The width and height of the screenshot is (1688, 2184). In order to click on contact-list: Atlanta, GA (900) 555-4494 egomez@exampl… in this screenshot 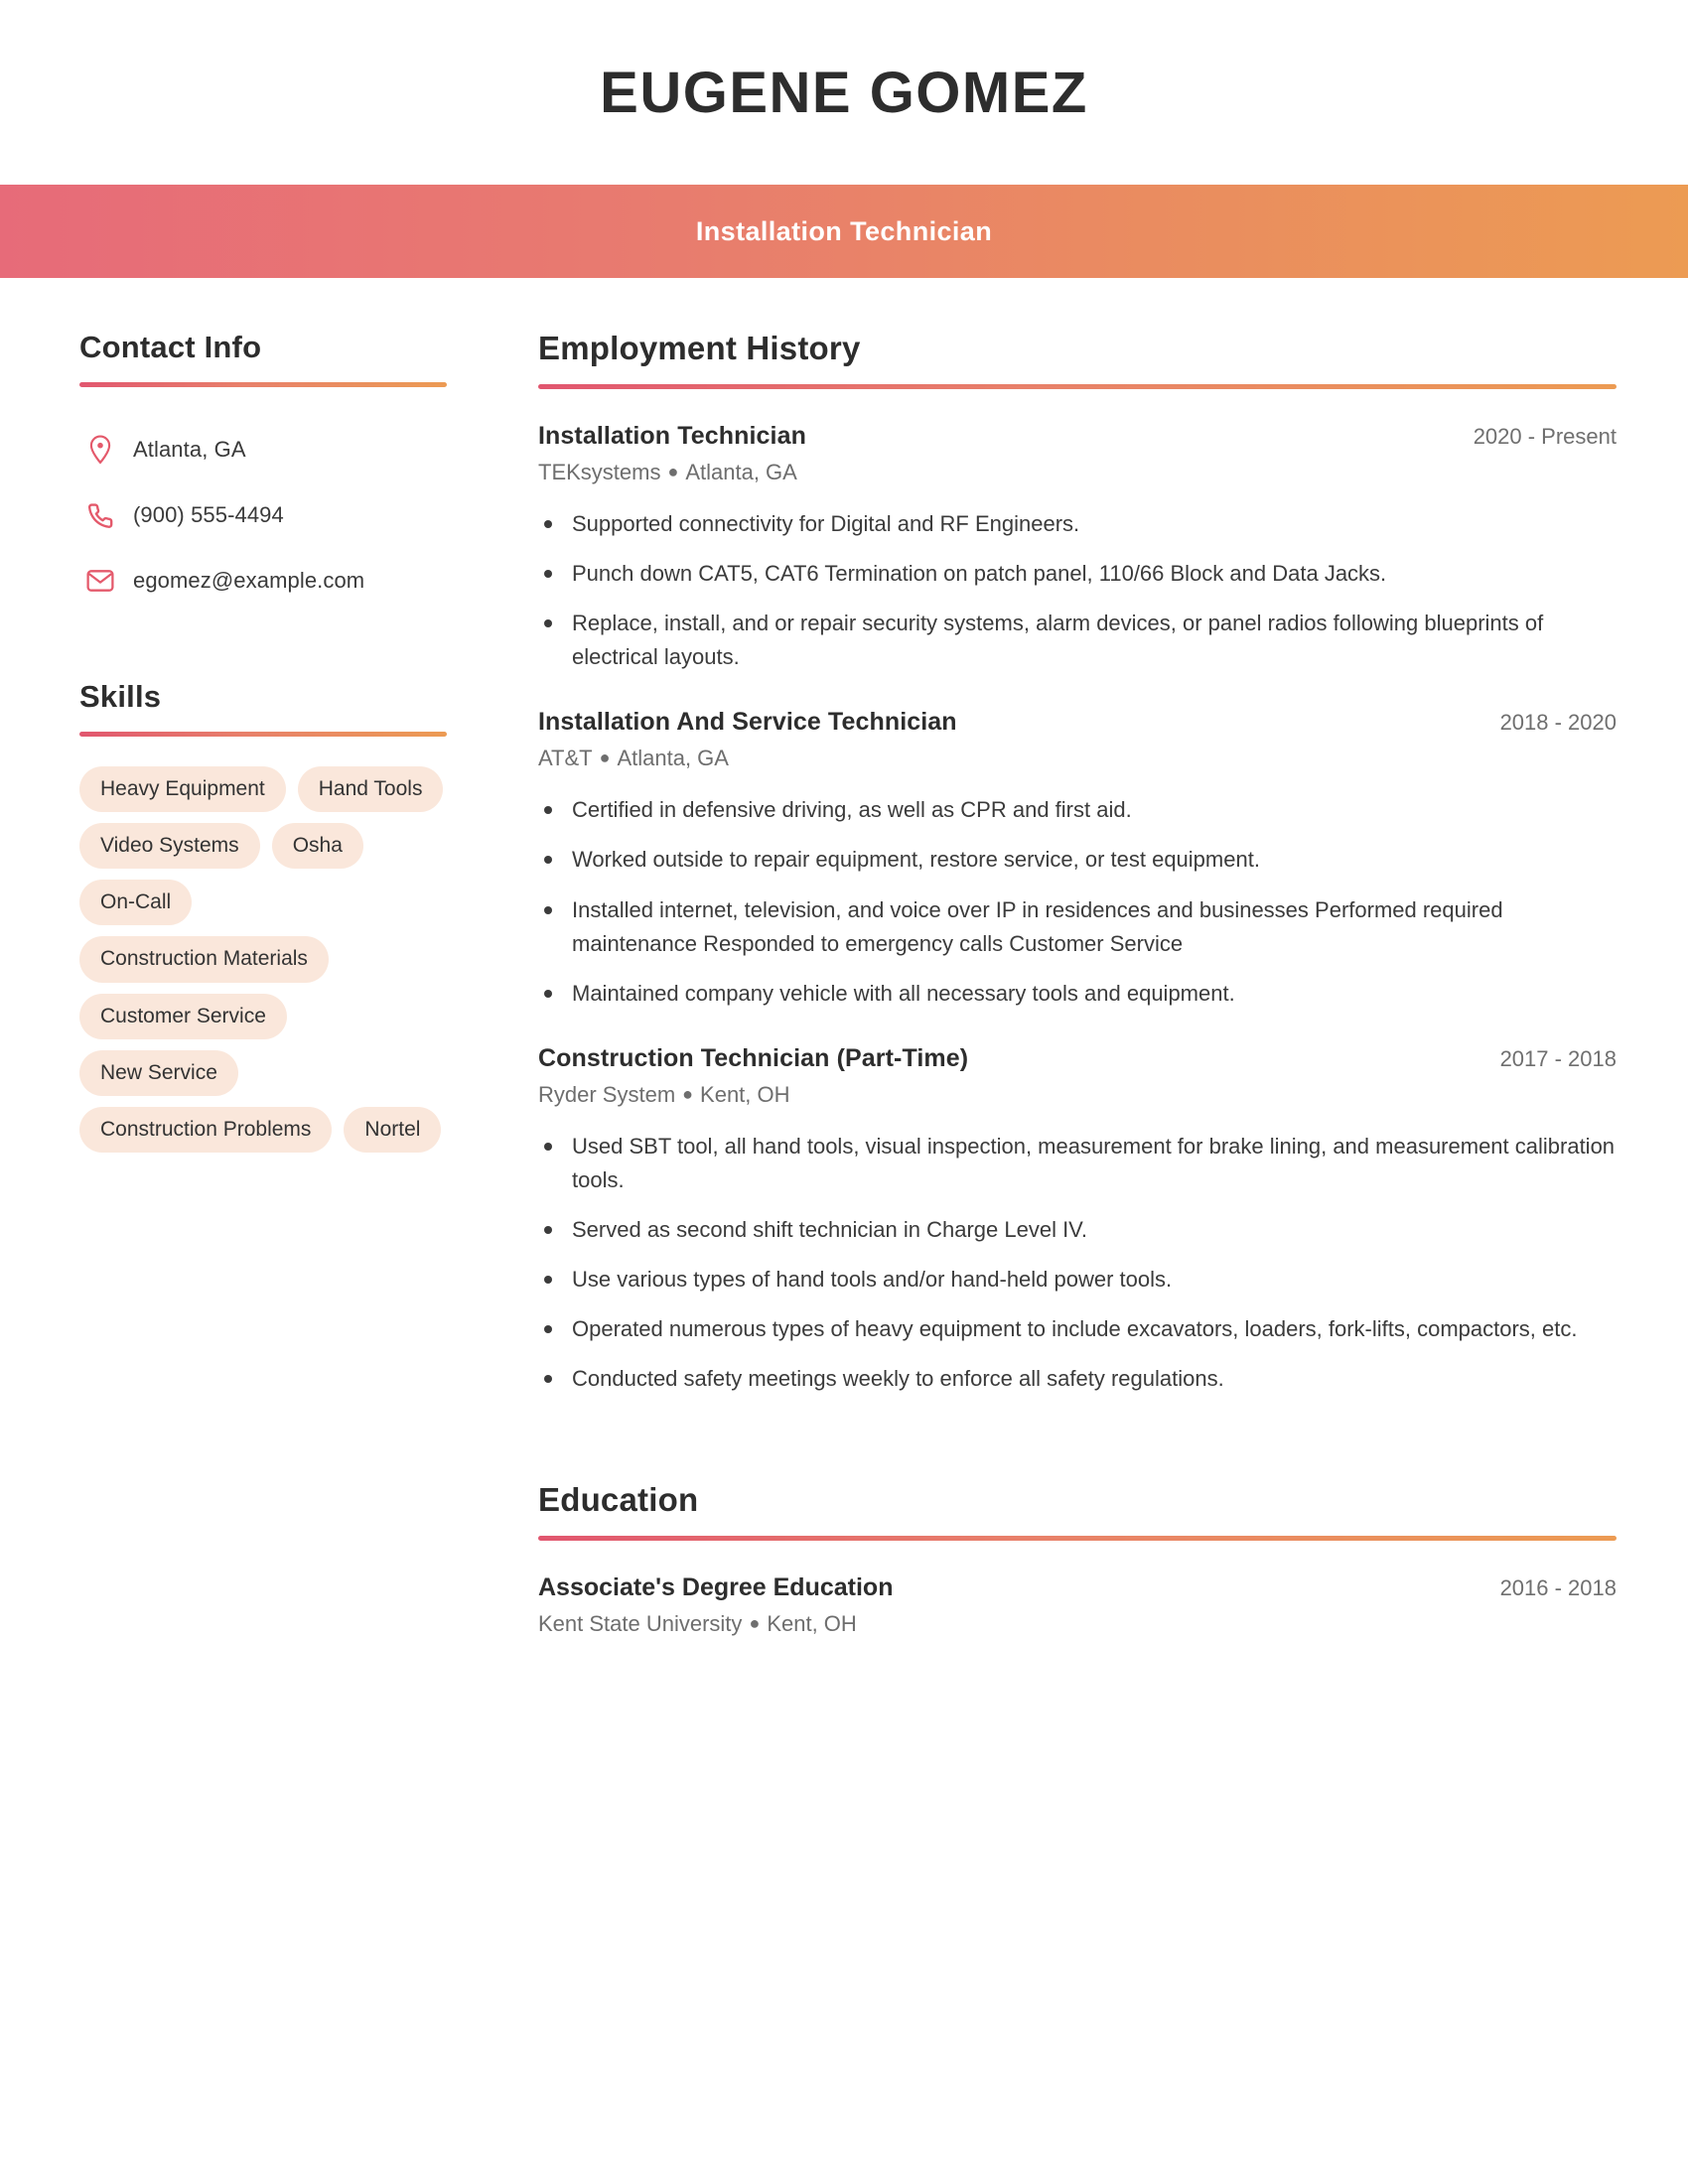, I will do `click(263, 515)`.